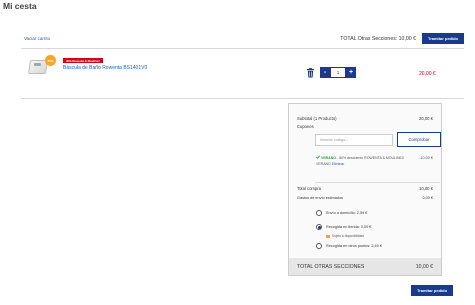 The image size is (475, 305). I want to click on availability-note: Sujeto a disponibilidad, so click(345, 236).